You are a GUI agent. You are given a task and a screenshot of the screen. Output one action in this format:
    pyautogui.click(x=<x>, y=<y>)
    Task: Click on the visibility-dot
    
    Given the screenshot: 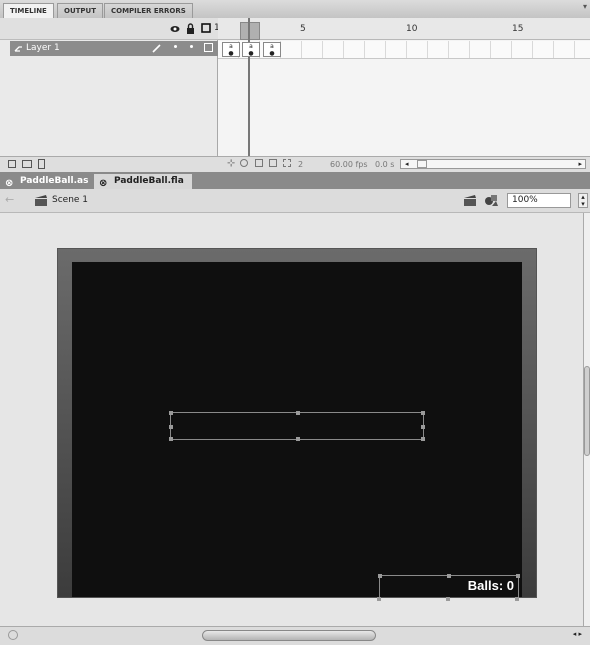 What is the action you would take?
    pyautogui.click(x=175, y=46)
    